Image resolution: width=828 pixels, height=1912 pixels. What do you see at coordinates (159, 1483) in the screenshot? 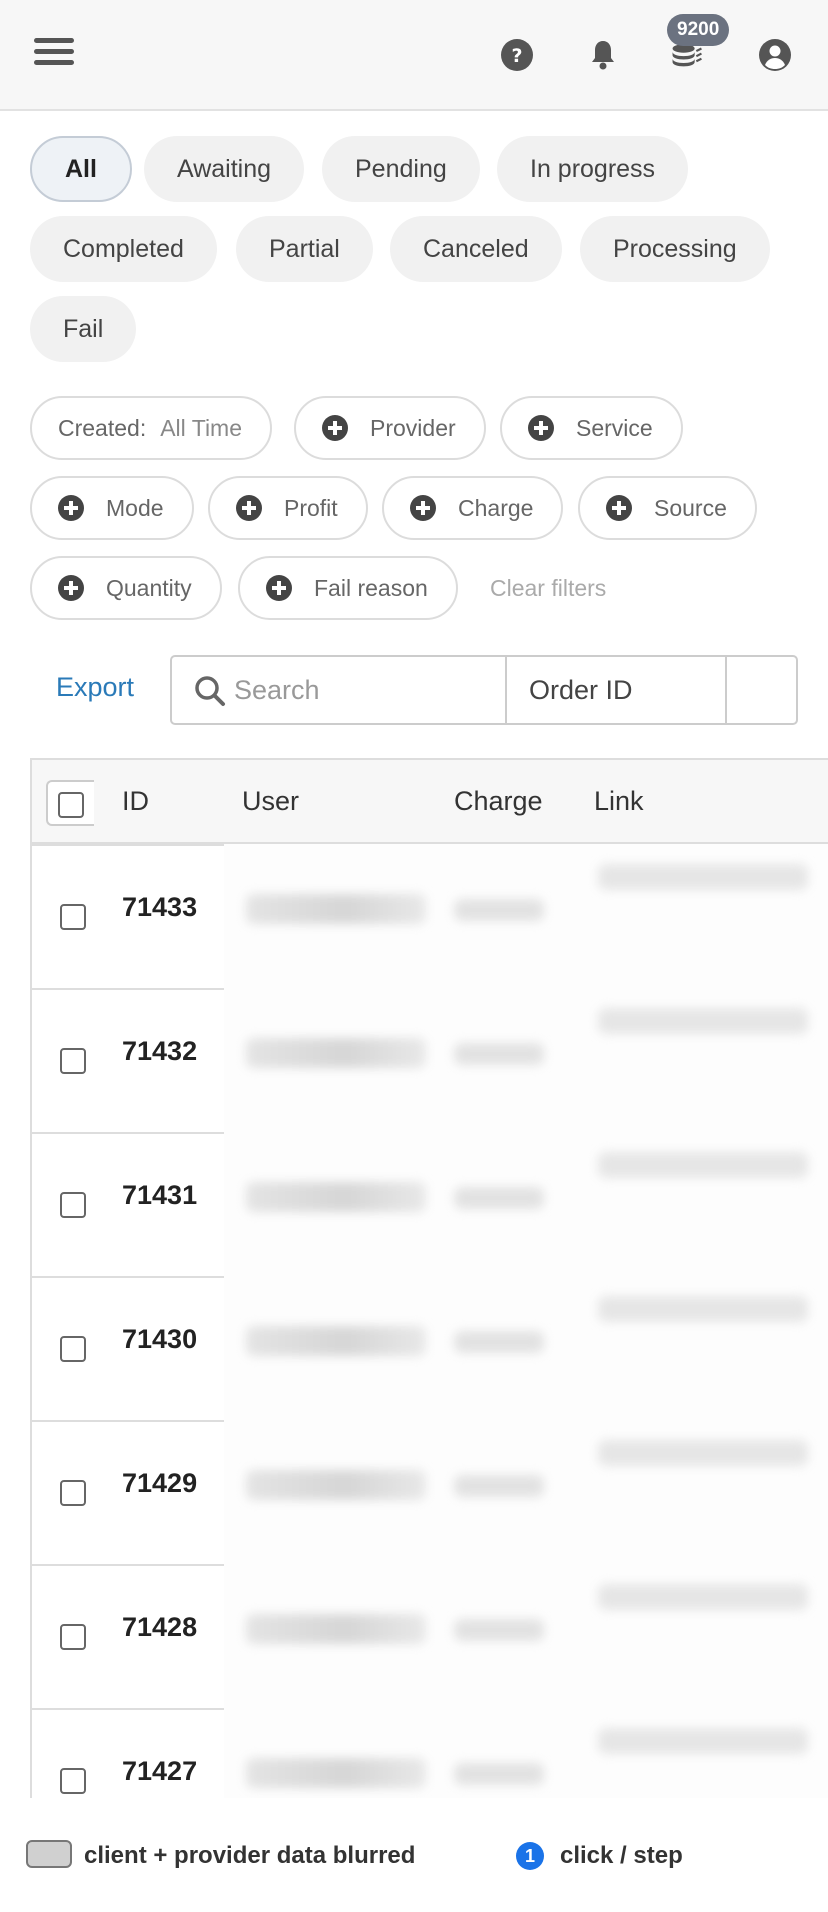
I see `order-id: 71429` at bounding box center [159, 1483].